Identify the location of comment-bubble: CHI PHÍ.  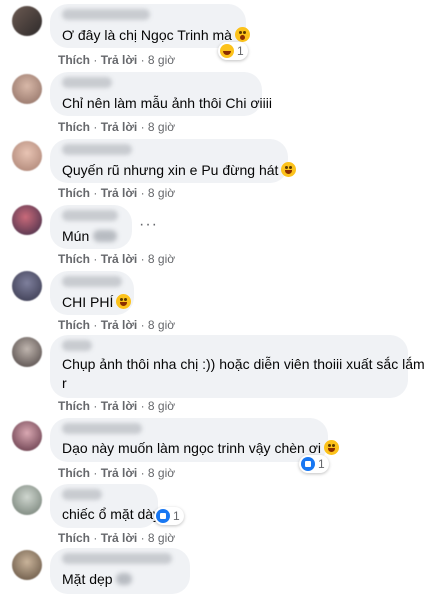
(92, 293).